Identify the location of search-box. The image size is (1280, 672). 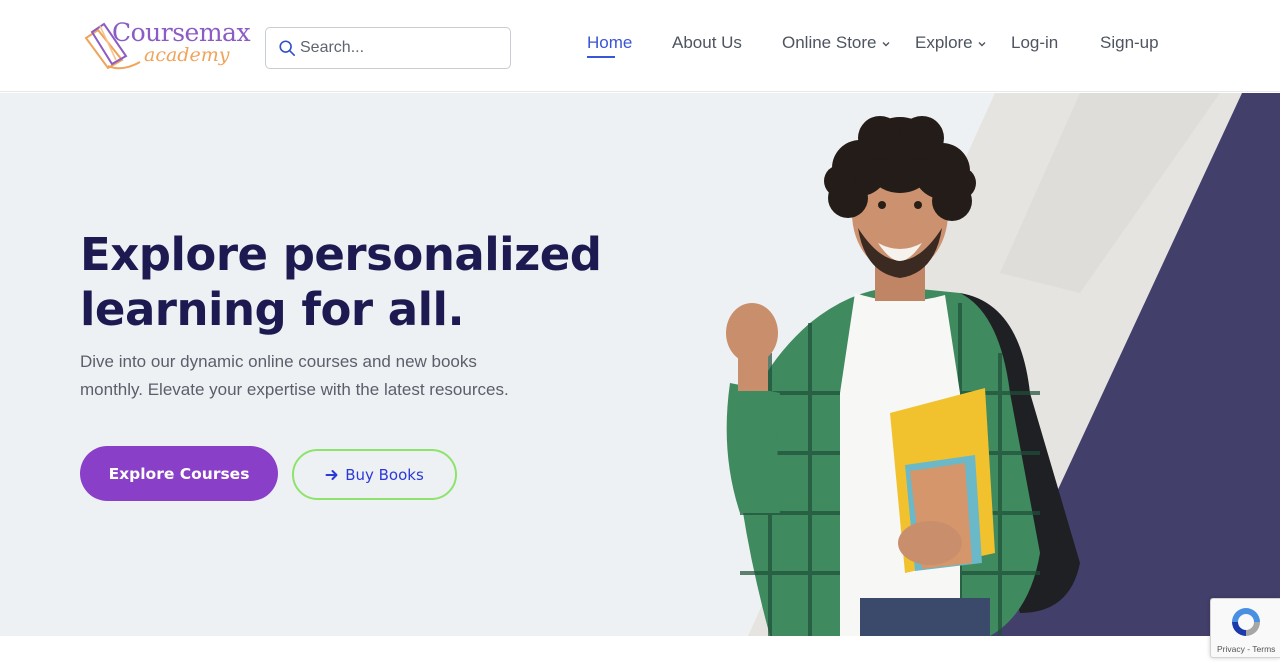
(388, 48).